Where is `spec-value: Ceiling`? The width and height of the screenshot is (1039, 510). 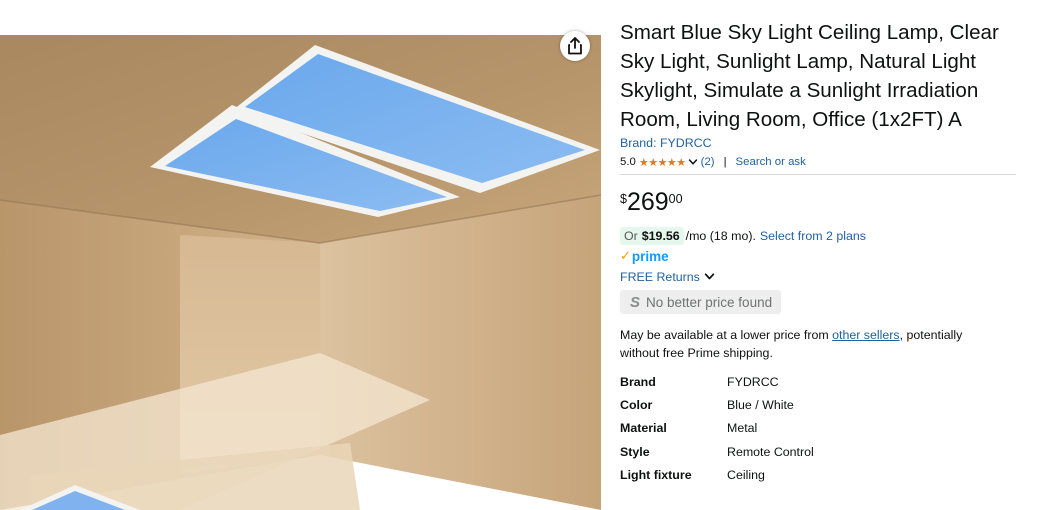
spec-value: Ceiling is located at coordinates (746, 474).